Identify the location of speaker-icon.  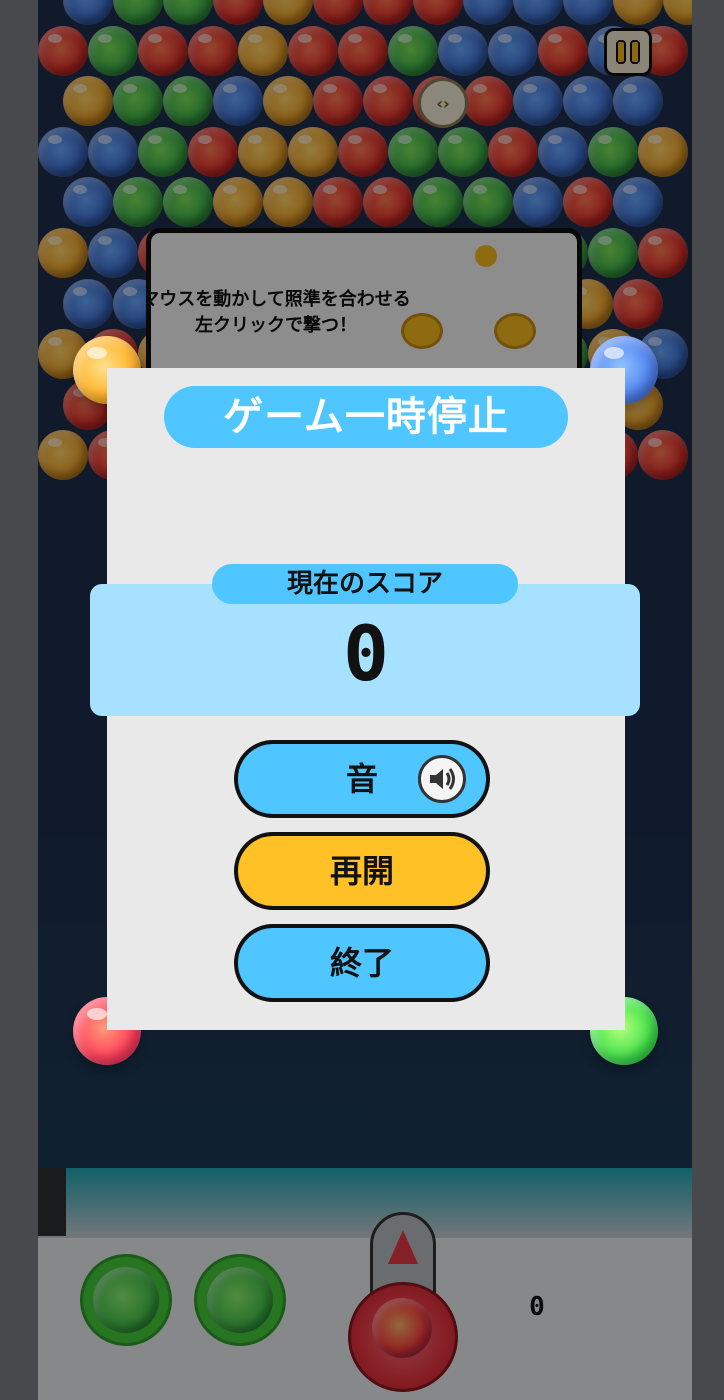
(442, 779).